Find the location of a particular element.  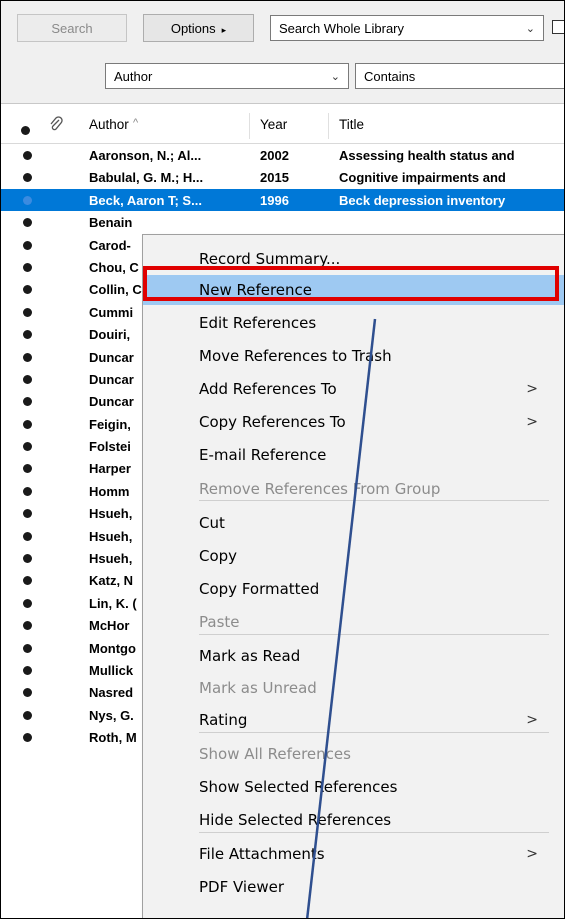

annotation-arrow-line is located at coordinates (341, 618).